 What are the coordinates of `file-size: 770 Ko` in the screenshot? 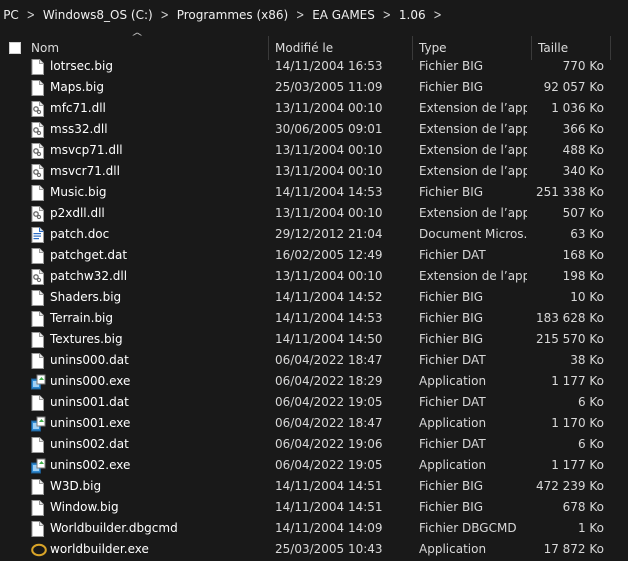 It's located at (583, 66).